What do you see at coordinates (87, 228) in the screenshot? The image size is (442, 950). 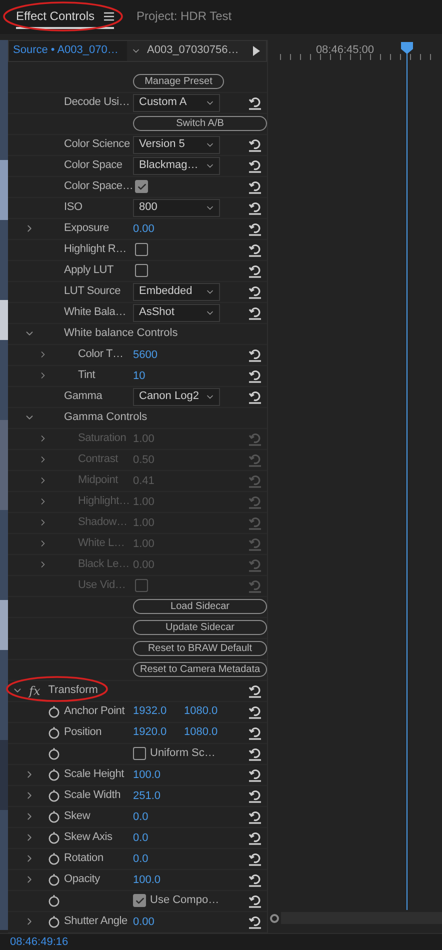 I see `property-label: Exposure` at bounding box center [87, 228].